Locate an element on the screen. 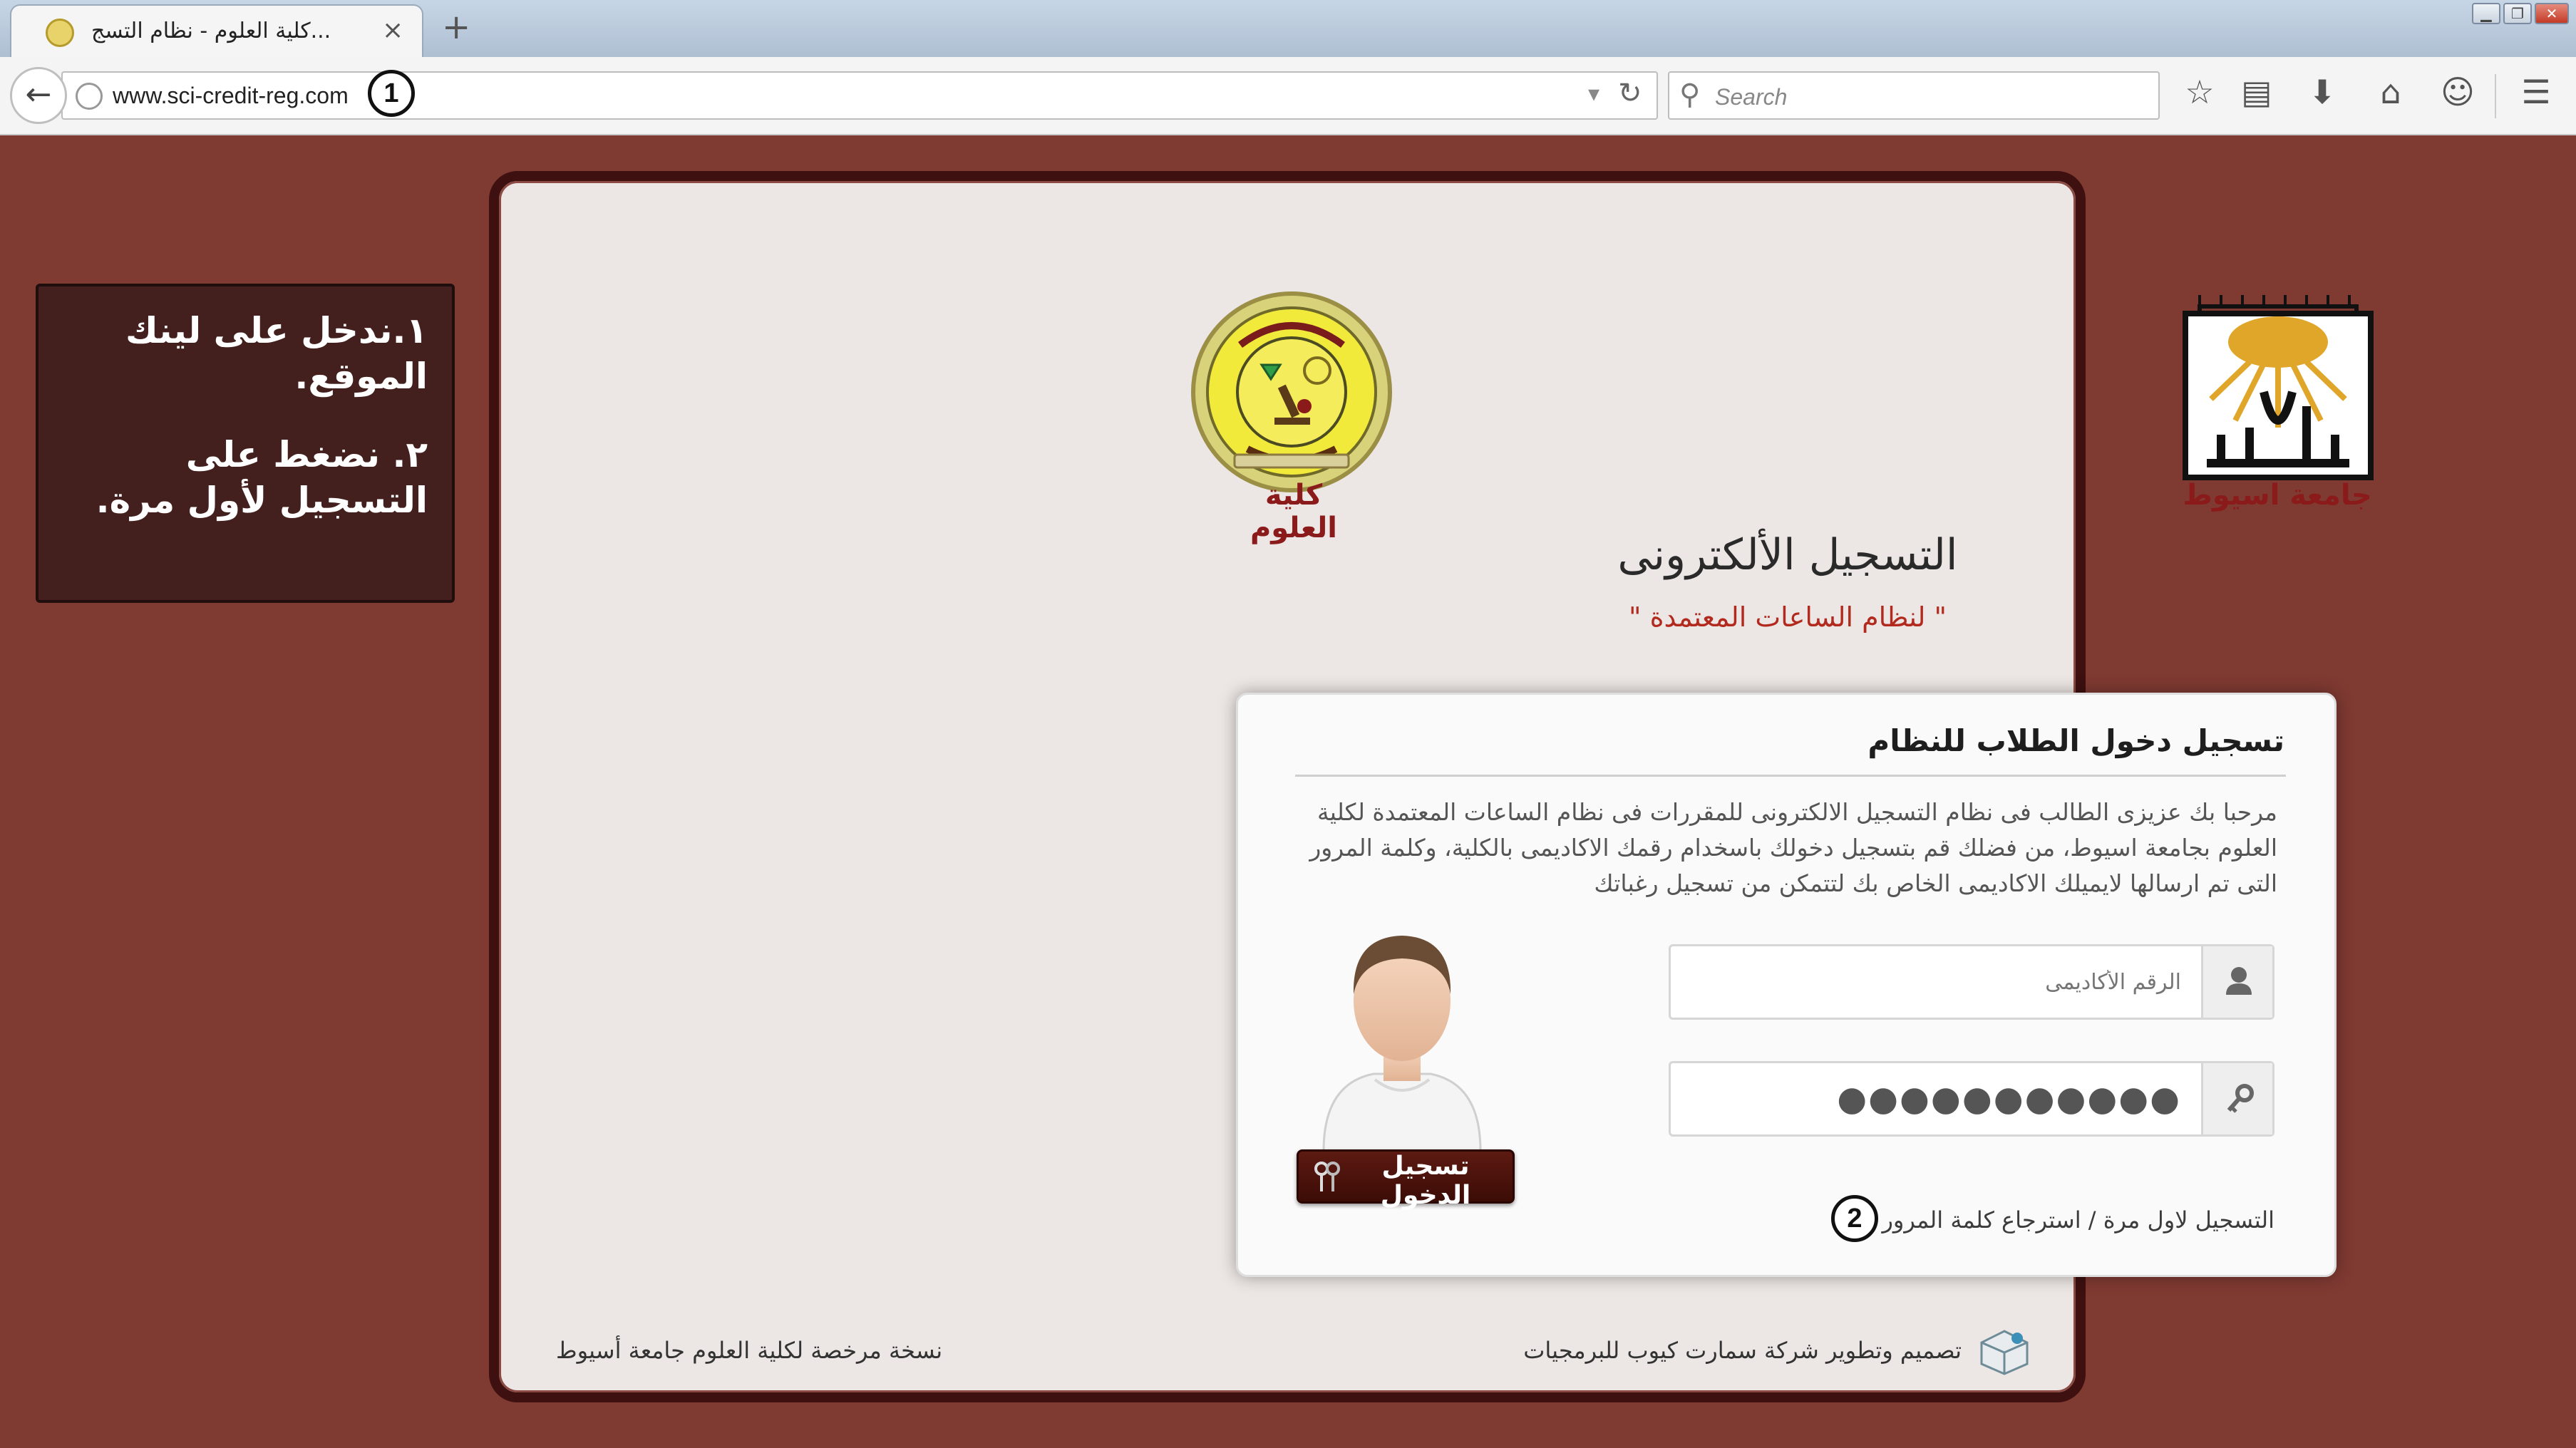 This screenshot has height=1448, width=2576. password-input: ●●●●●●●●●●● is located at coordinates (1936, 1098).